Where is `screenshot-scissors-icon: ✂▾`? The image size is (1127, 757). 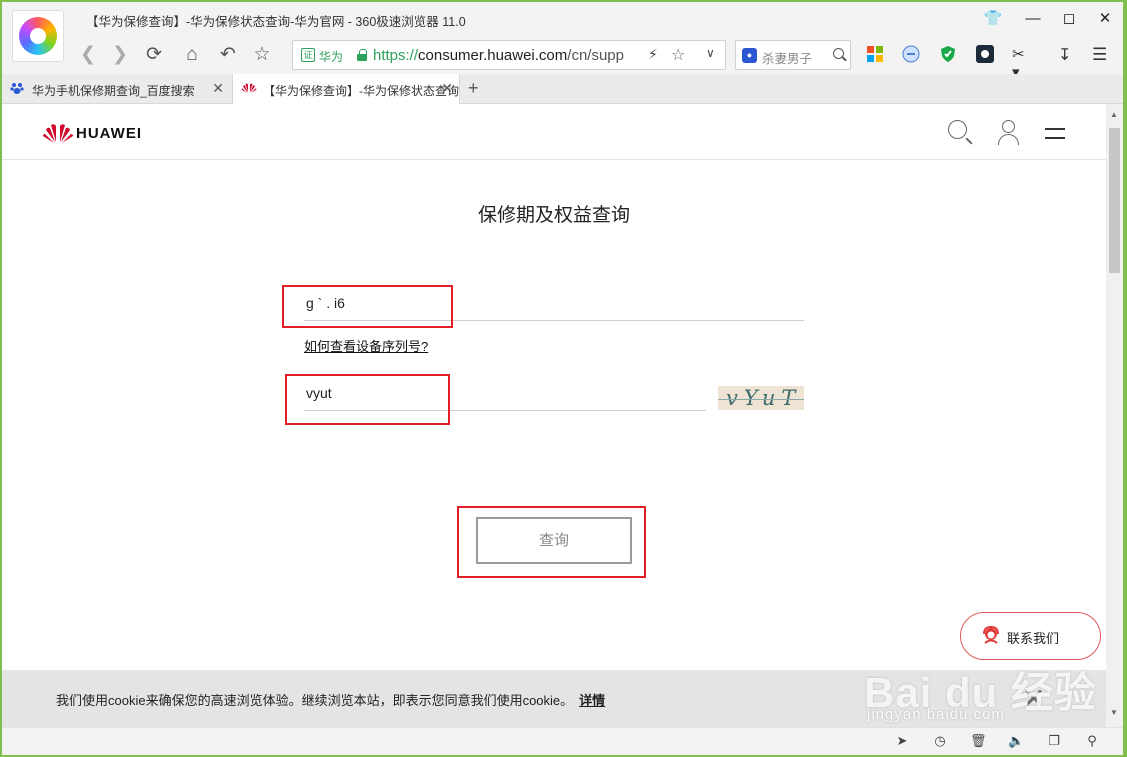 screenshot-scissors-icon: ✂▾ is located at coordinates (1022, 63).